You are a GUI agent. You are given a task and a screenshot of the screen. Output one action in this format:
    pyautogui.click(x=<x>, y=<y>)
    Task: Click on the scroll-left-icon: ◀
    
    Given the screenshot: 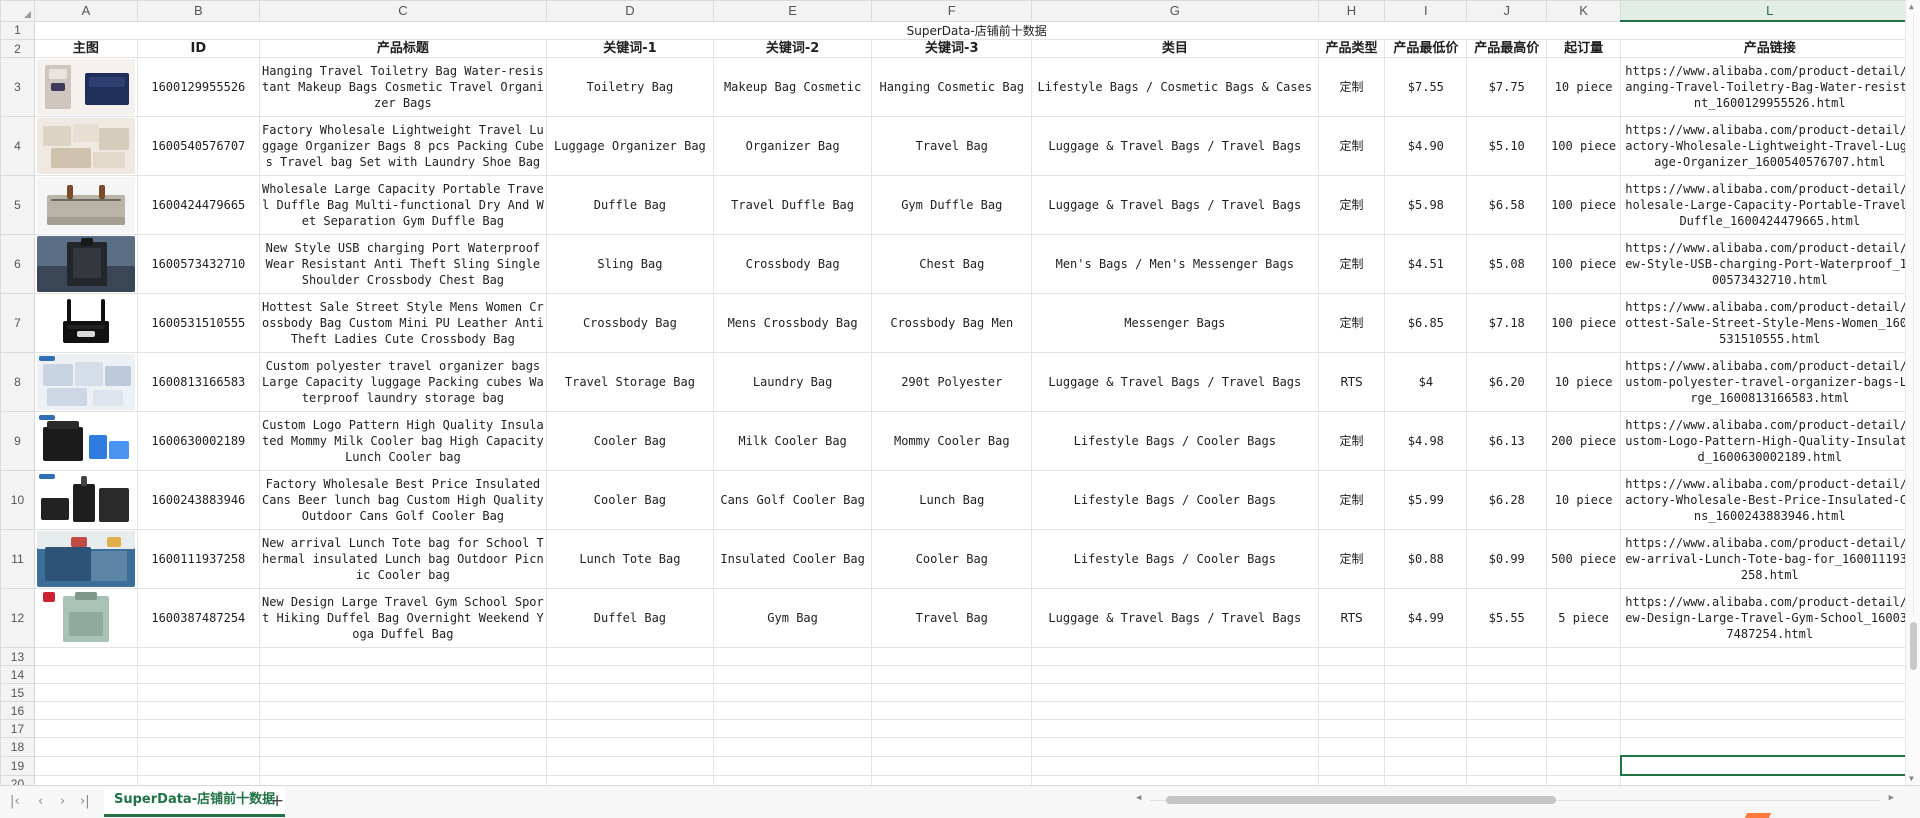 What is the action you would take?
    pyautogui.click(x=1138, y=798)
    